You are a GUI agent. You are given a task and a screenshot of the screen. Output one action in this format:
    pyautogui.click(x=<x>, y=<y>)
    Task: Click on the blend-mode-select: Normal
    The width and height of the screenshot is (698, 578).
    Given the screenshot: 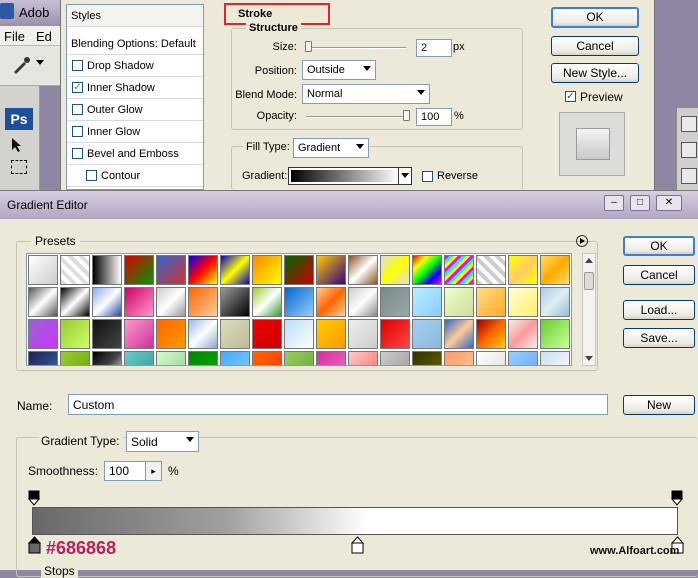 What is the action you would take?
    pyautogui.click(x=366, y=94)
    